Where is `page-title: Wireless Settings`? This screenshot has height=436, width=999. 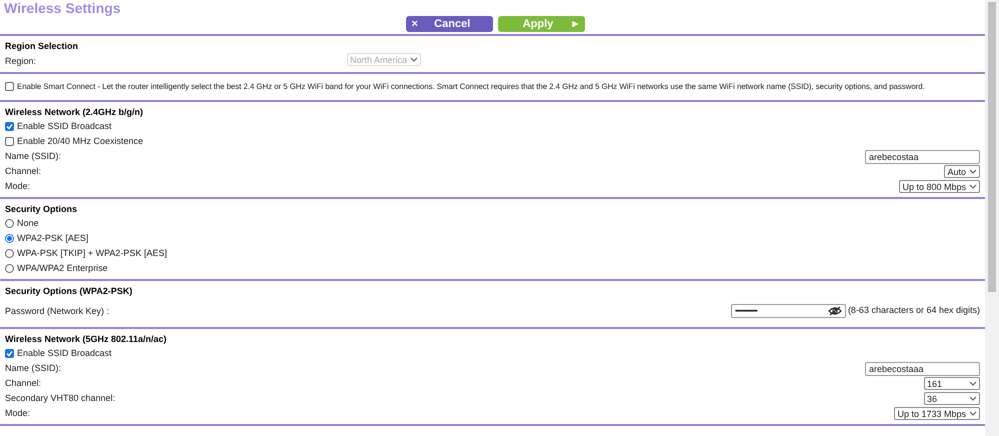 page-title: Wireless Settings is located at coordinates (62, 8).